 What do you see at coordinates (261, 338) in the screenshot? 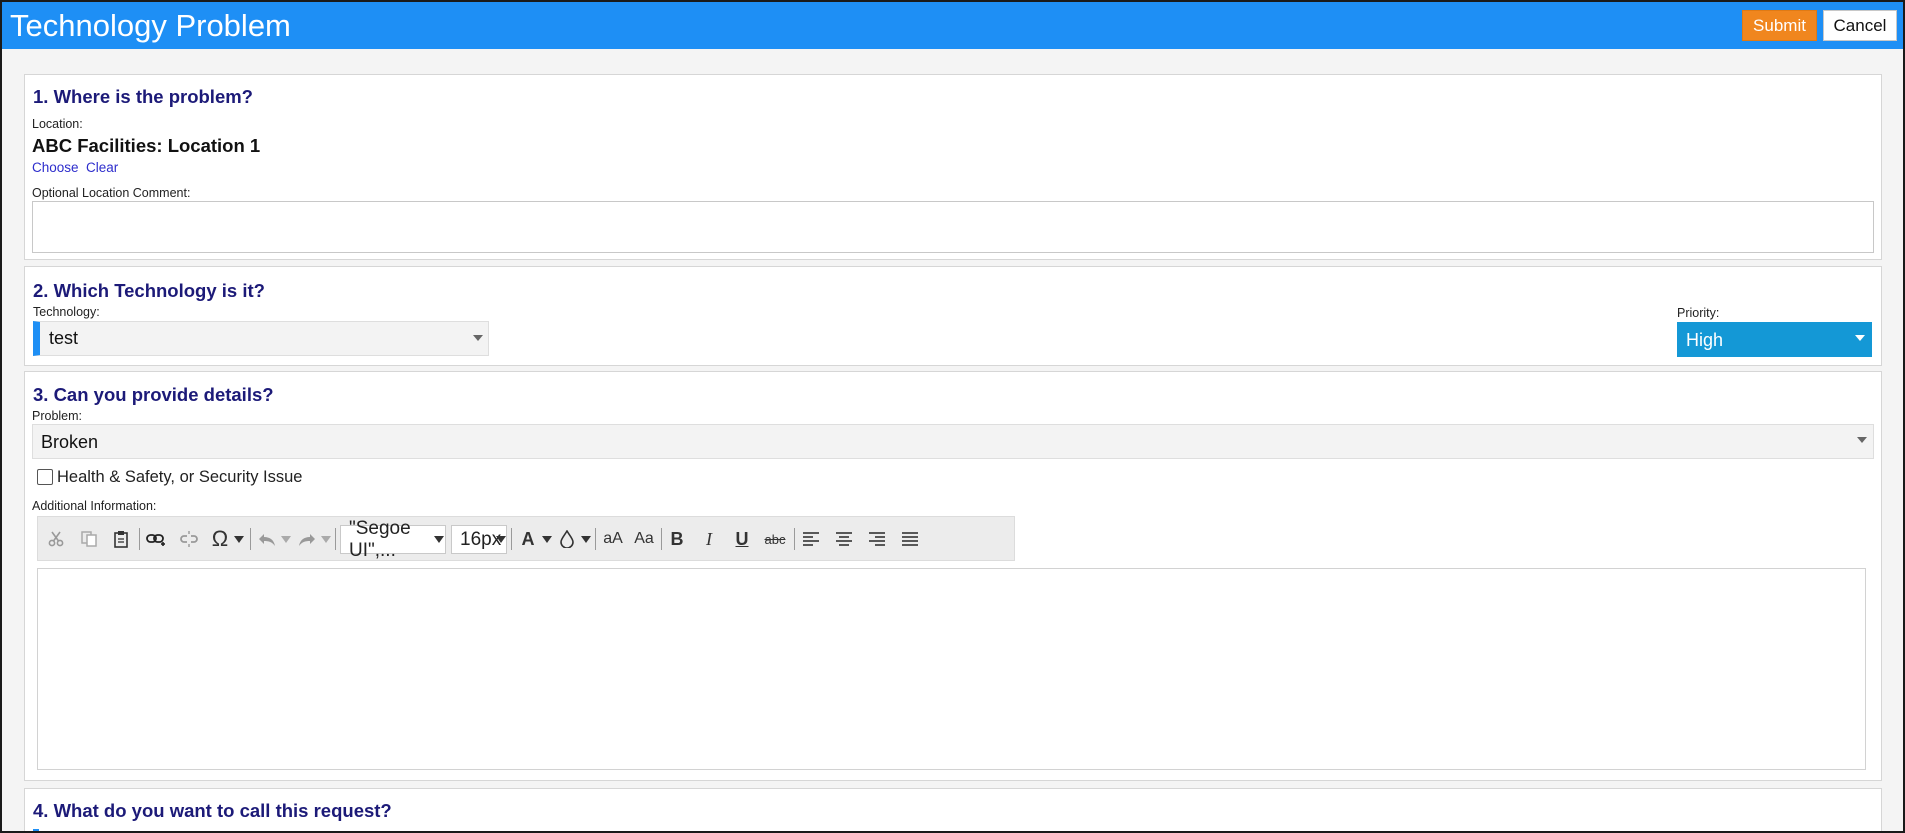
I see `technology-select: test` at bounding box center [261, 338].